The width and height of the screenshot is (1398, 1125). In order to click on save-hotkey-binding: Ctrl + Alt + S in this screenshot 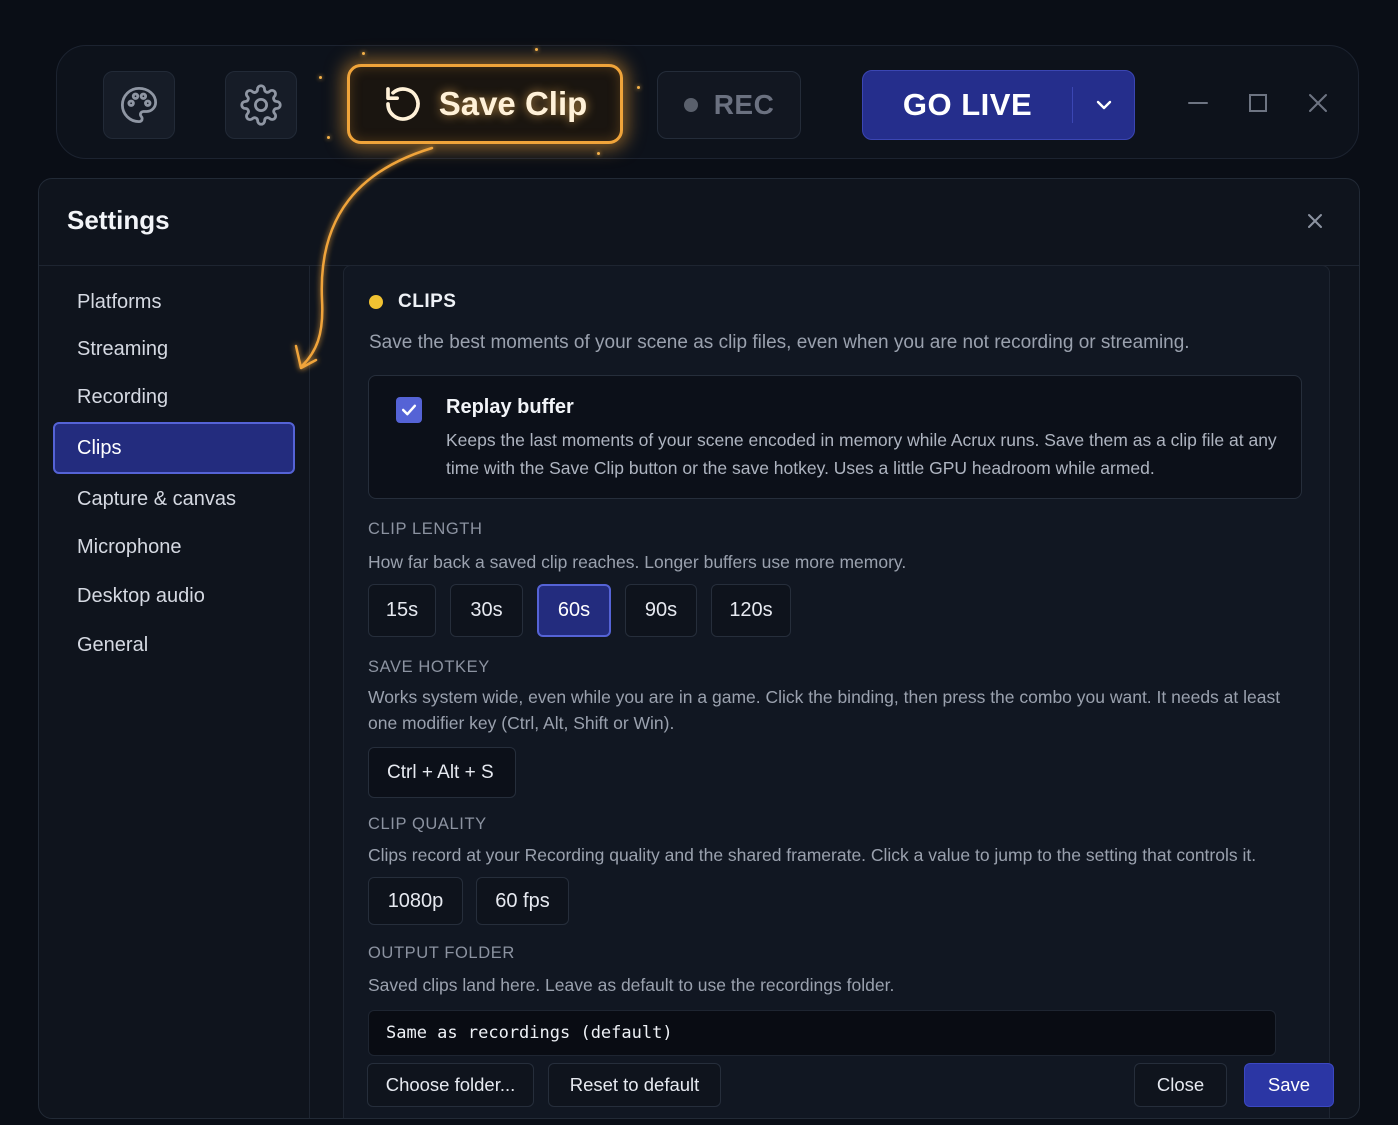, I will do `click(442, 772)`.